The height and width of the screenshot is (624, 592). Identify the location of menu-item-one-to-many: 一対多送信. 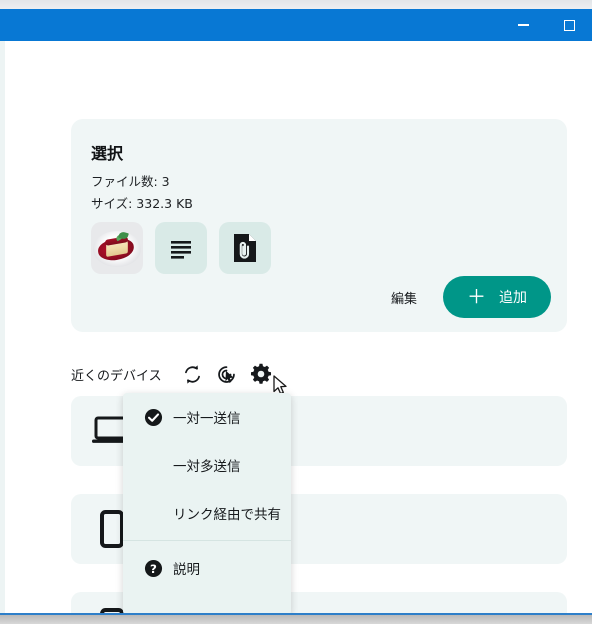
(207, 465).